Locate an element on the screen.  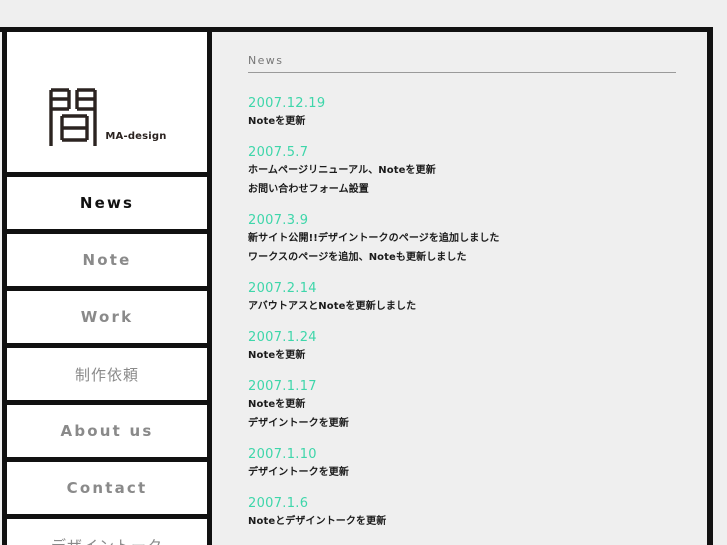
sidebar-item-contact: Contact is located at coordinates (107, 488).